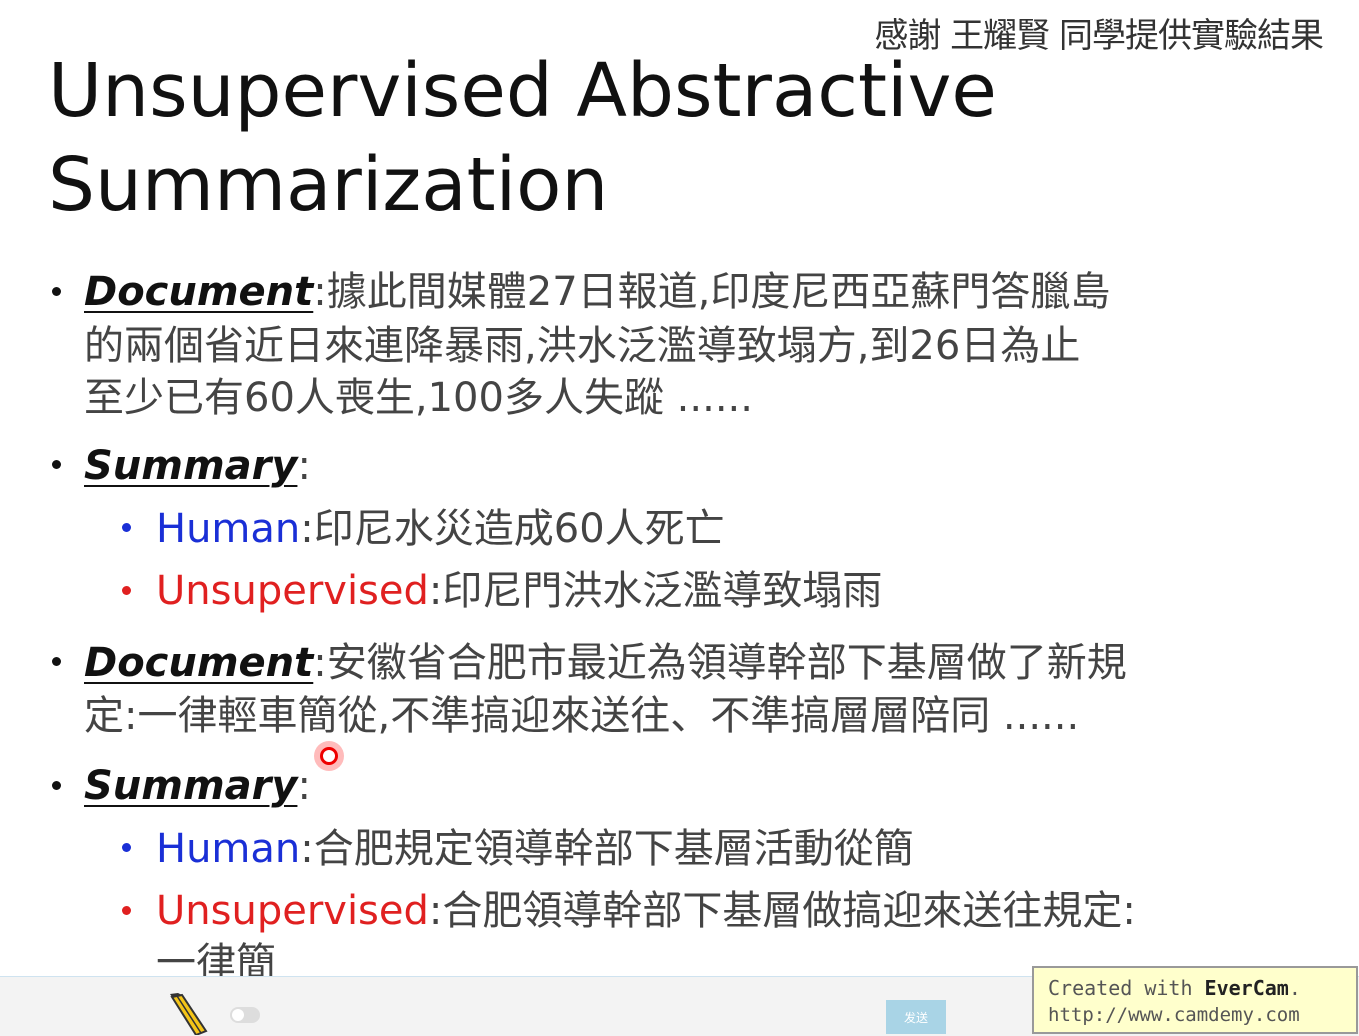 This screenshot has width=1359, height=1036. I want to click on toggle-switch, so click(245, 1015).